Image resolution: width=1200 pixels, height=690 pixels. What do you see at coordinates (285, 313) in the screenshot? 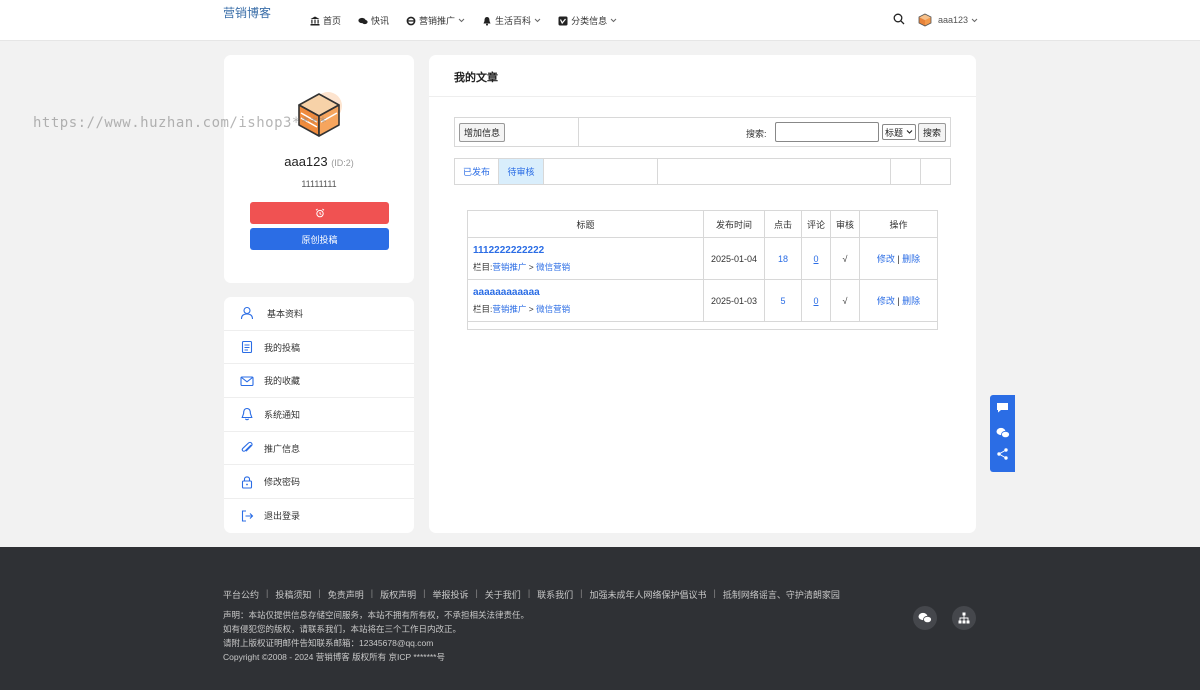
I see `menu-item-label: 基本资料` at bounding box center [285, 313].